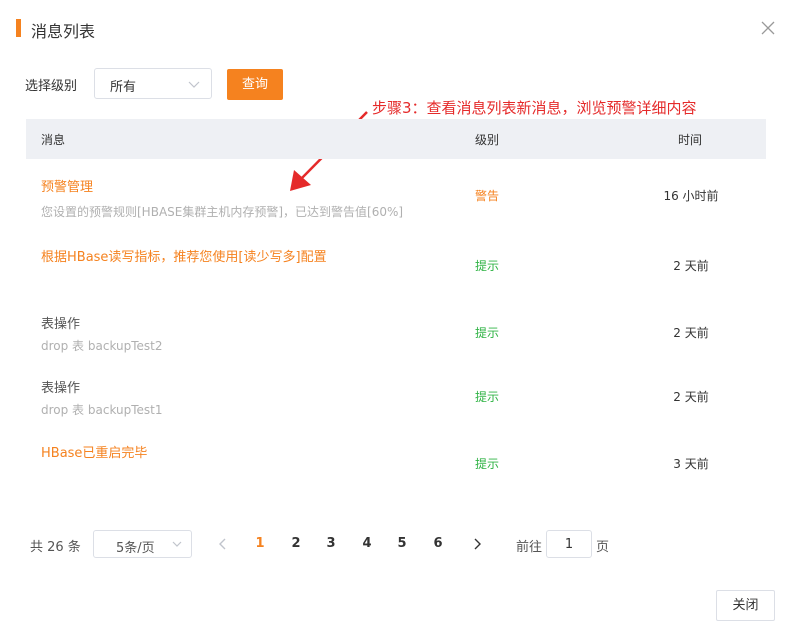 Image resolution: width=787 pixels, height=635 pixels. Describe the element at coordinates (55, 547) in the screenshot. I see `total-count: 共 26 条` at that location.